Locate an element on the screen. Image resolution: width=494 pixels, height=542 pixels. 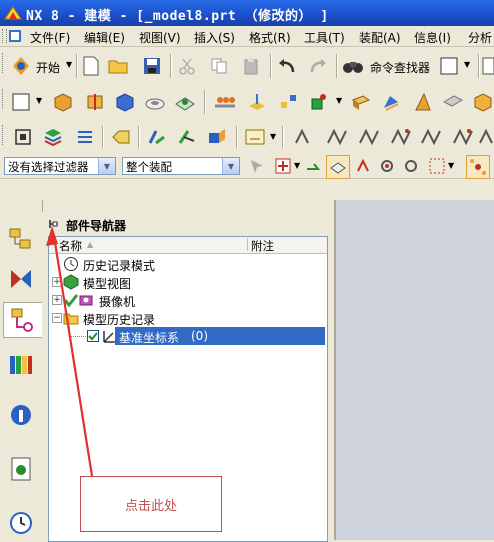
constraint-navigator-tab is located at coordinates (21, 279).